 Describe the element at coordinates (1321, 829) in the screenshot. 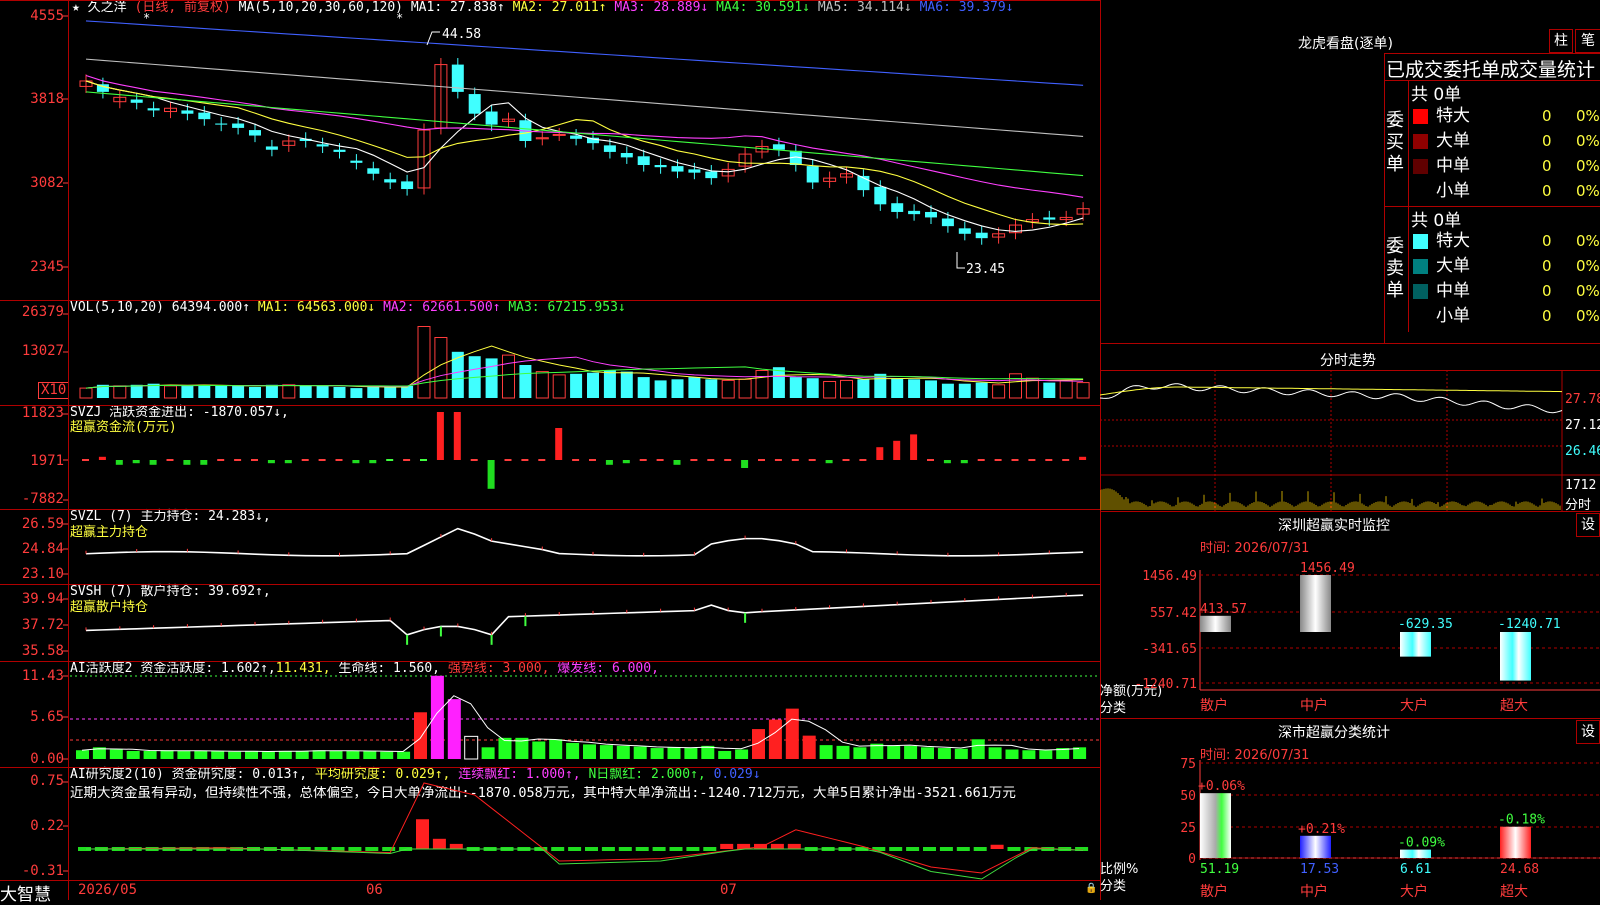

I see `stats-change-label: +0.21%` at that location.